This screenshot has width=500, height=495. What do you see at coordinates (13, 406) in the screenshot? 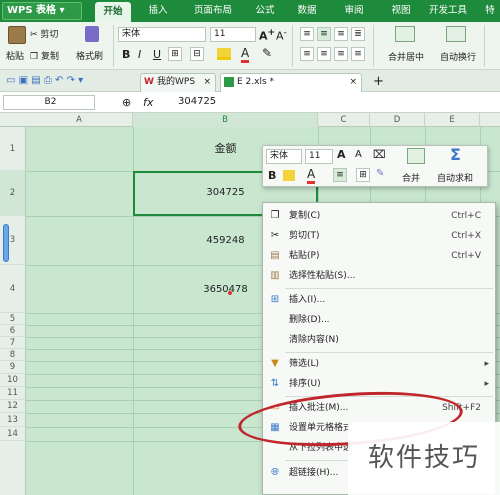
I see `row-header-12: 12` at bounding box center [13, 406].